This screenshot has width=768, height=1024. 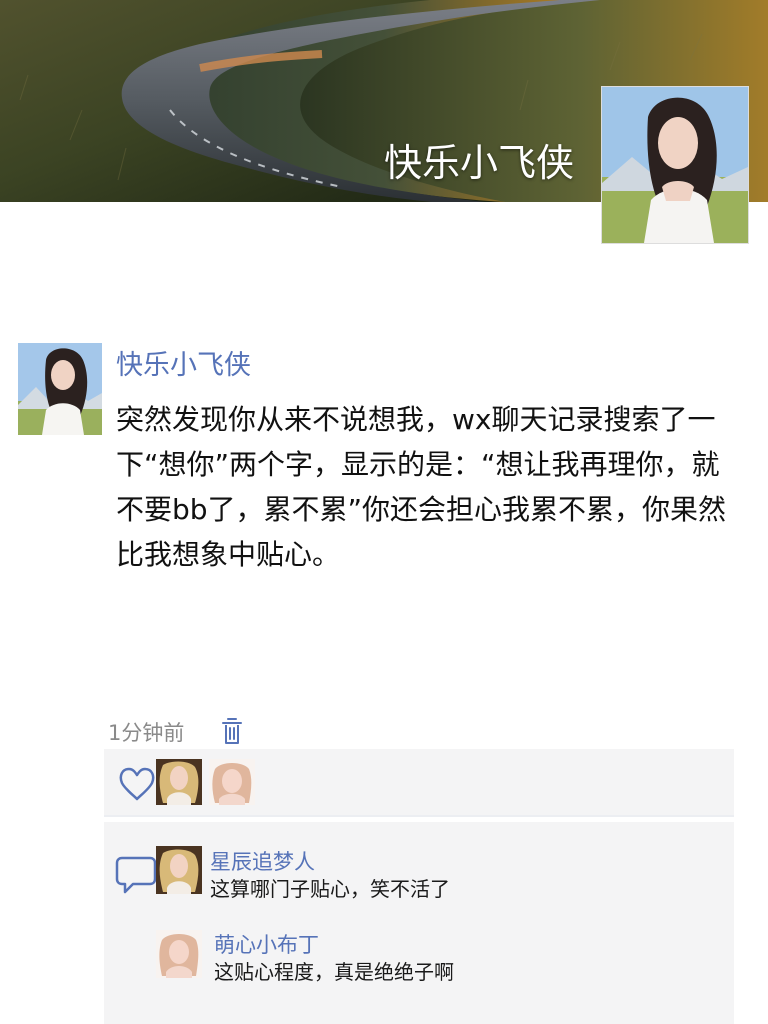 I want to click on comment-author-2: 萌心小布丁, so click(x=266, y=944).